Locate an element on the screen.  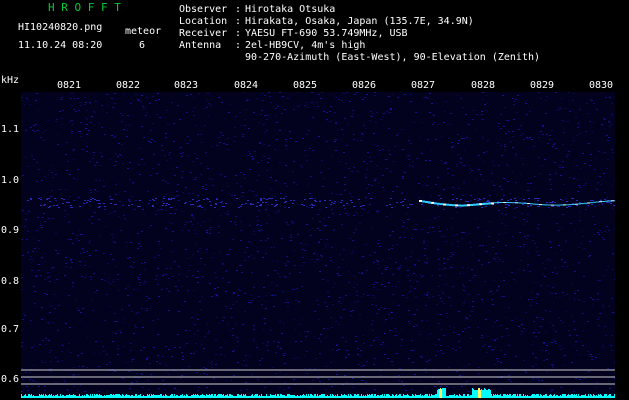
echo-segment is located at coordinates (594, 202).